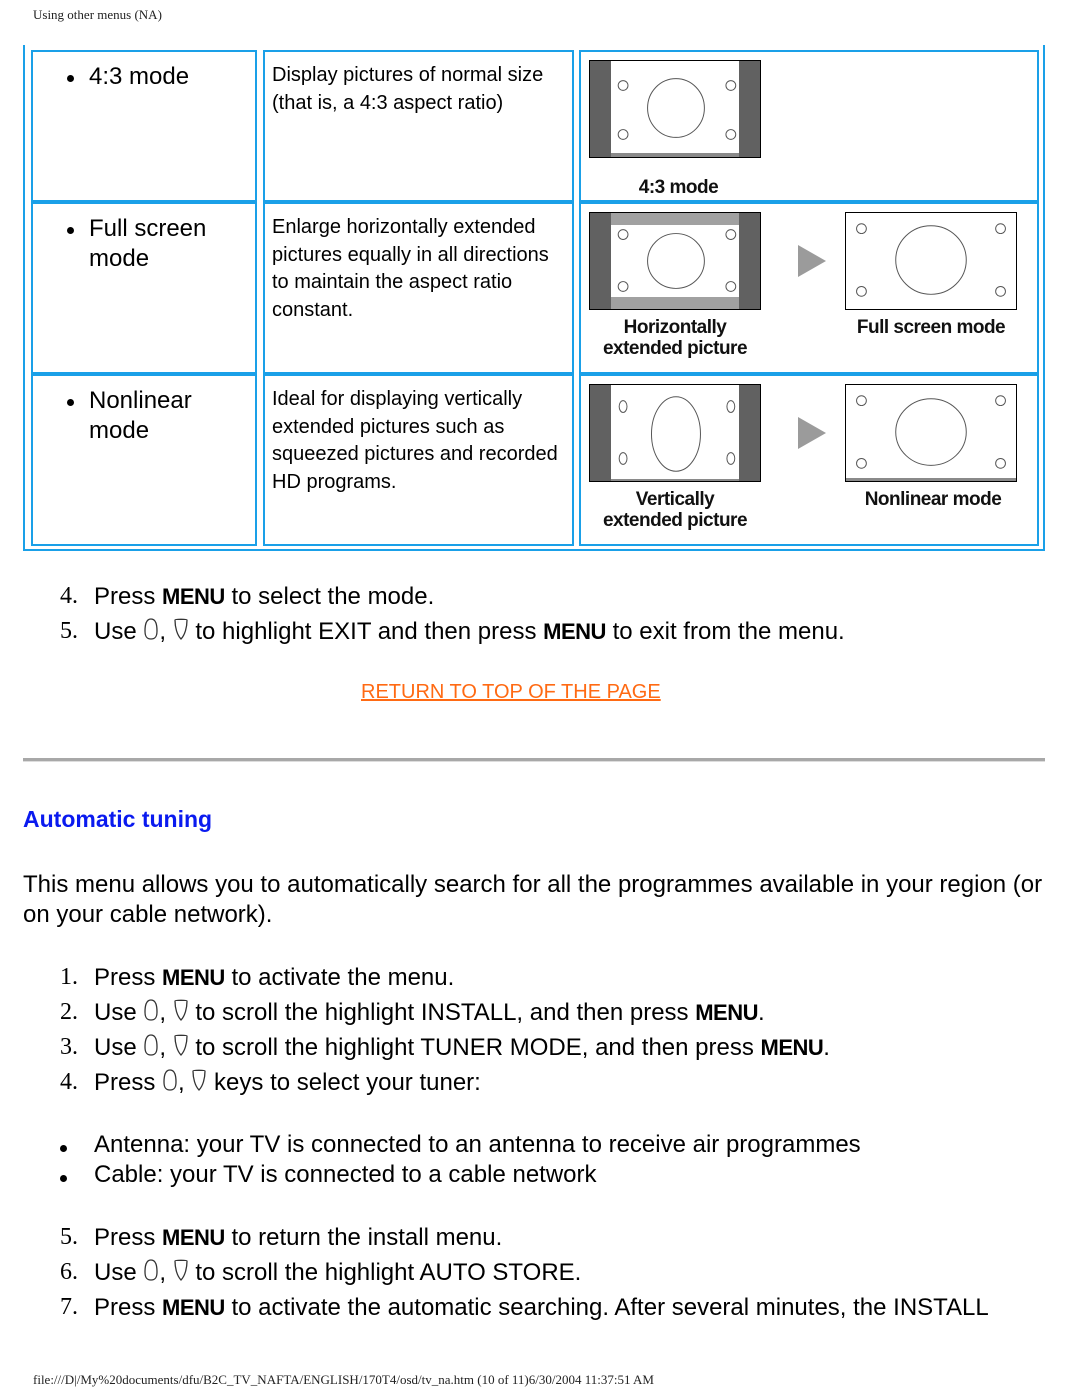 The width and height of the screenshot is (1080, 1397). What do you see at coordinates (534, 760) in the screenshot?
I see `section-divider` at bounding box center [534, 760].